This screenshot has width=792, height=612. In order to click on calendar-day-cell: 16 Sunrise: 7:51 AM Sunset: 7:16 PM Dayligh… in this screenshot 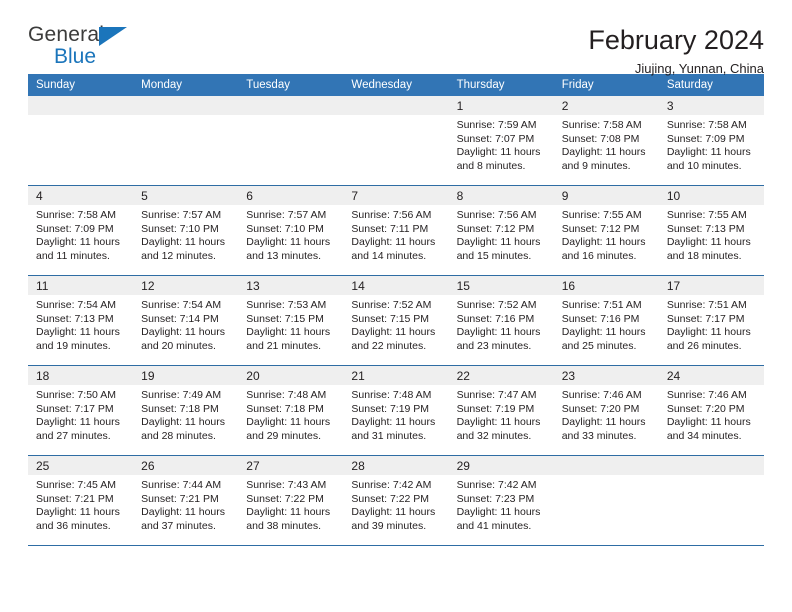, I will do `click(606, 320)`.